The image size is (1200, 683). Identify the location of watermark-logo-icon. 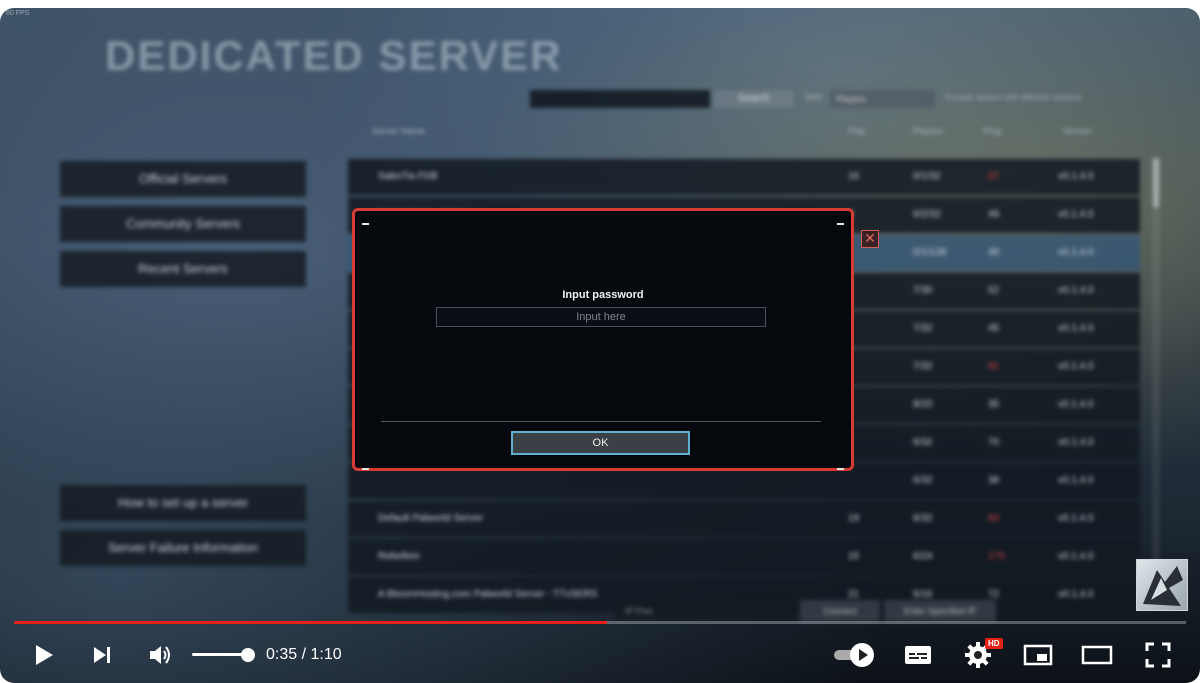
(1163, 586).